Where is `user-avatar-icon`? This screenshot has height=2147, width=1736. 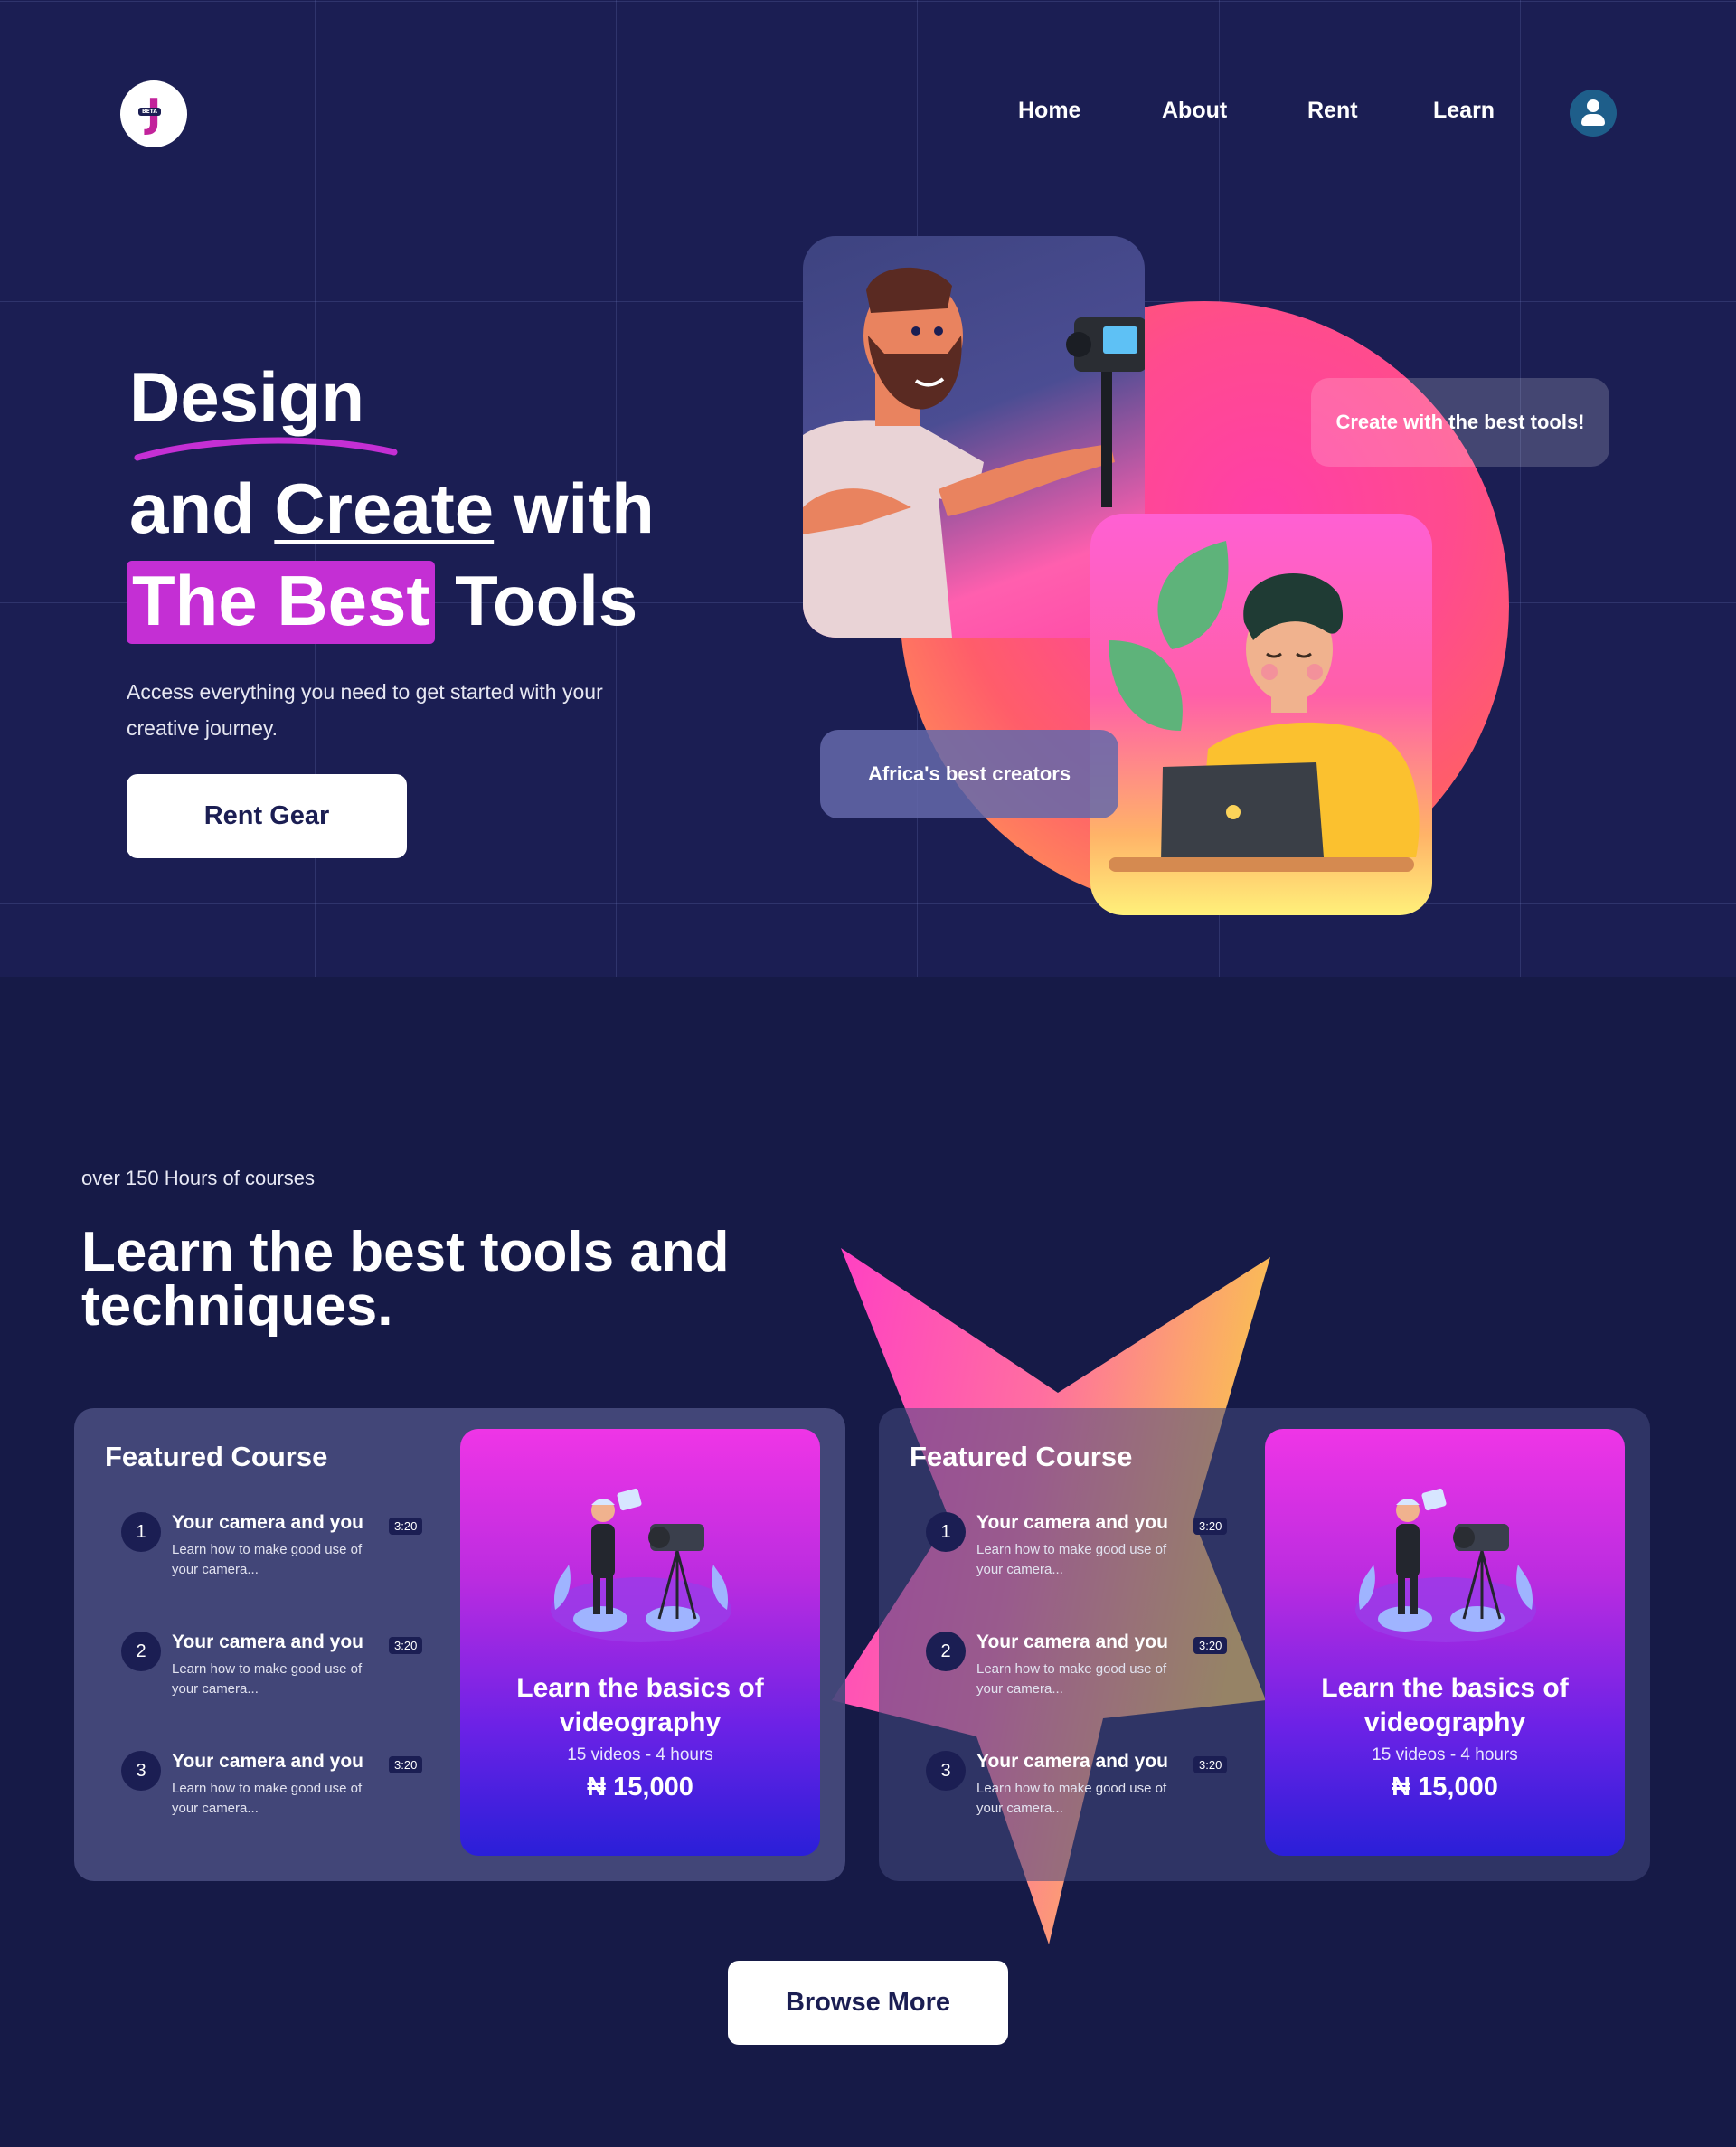
user-avatar-icon is located at coordinates (1594, 114).